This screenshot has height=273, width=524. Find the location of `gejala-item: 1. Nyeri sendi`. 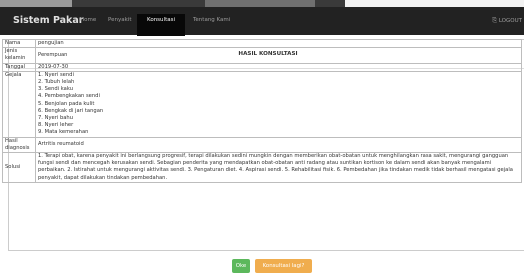

gejala-item: 1. Nyeri sendi is located at coordinates (56, 74).